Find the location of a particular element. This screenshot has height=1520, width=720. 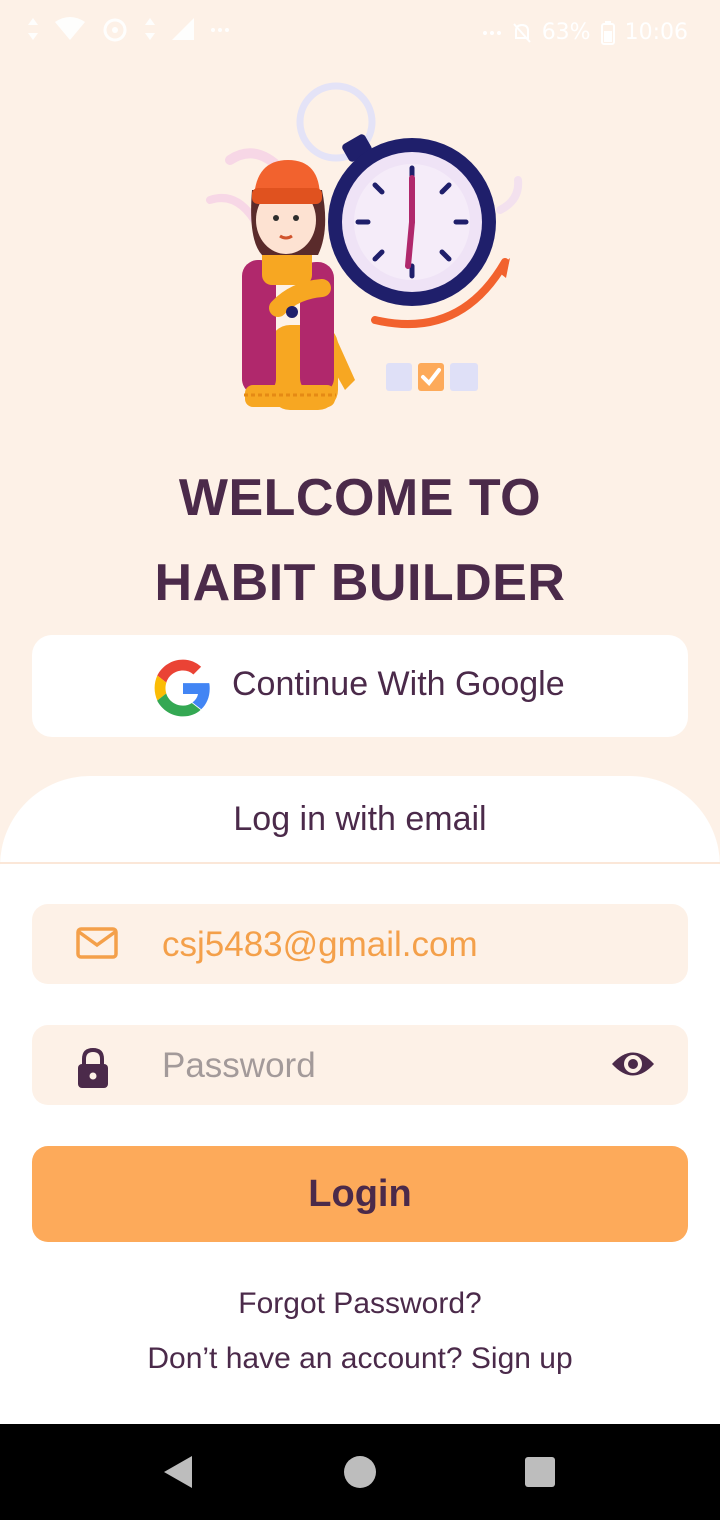

password-field-container is located at coordinates (360, 1065).